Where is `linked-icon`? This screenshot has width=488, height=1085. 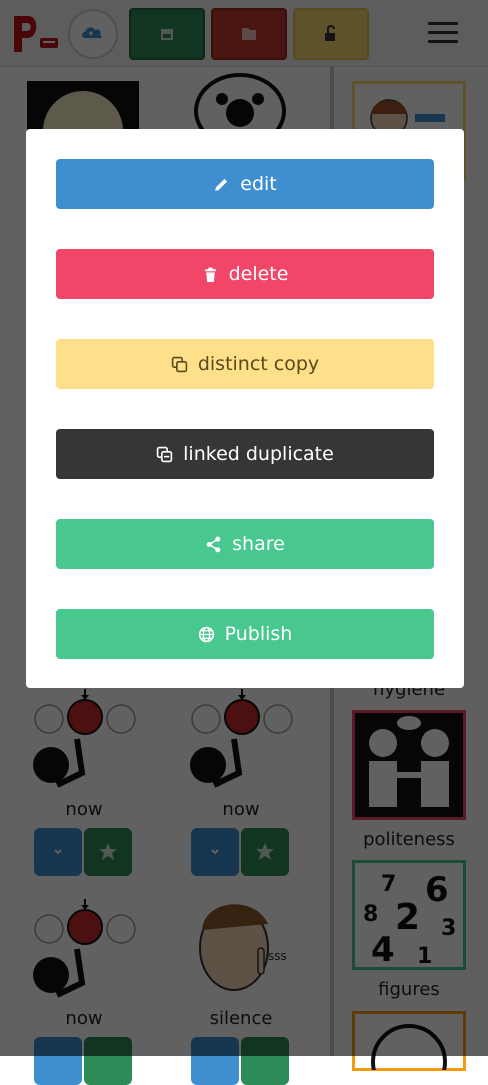
linked-icon is located at coordinates (164, 454).